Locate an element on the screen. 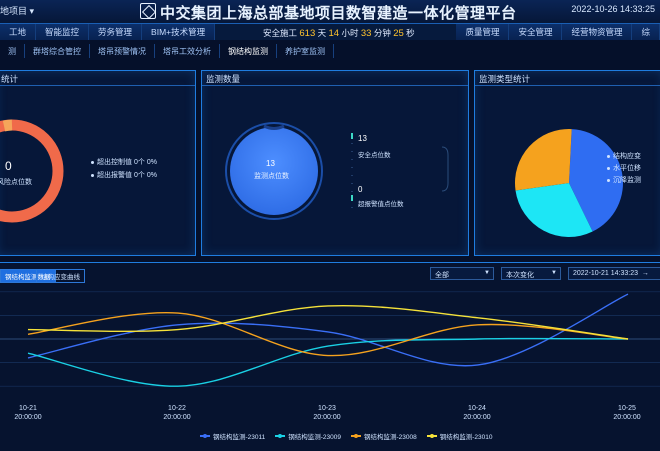 The image size is (660, 451). safety-days-unit: 天 is located at coordinates (322, 33).